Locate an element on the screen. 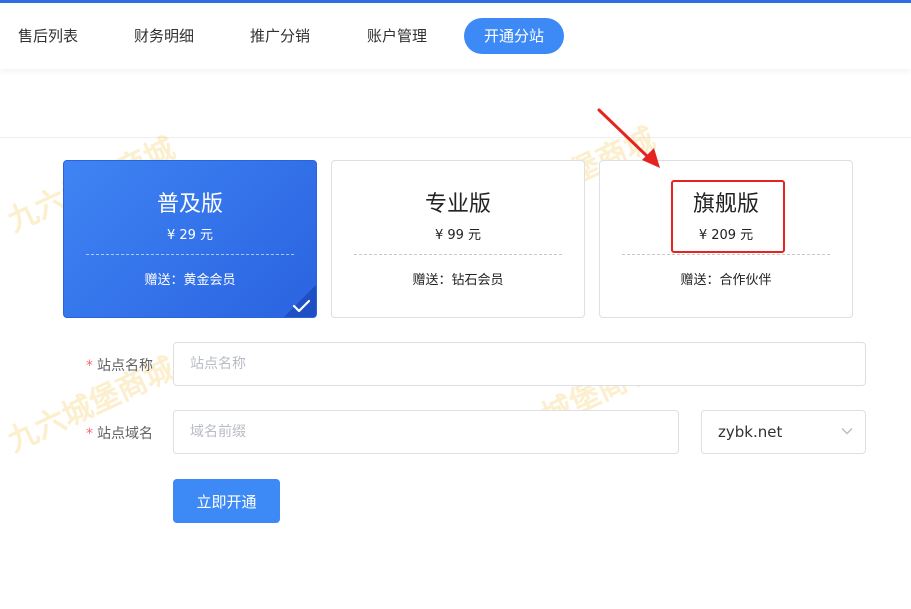 This screenshot has height=609, width=911. plan-card-pro: 专业版 ¥ 99 元 赠送：钻石会员 is located at coordinates (458, 239).